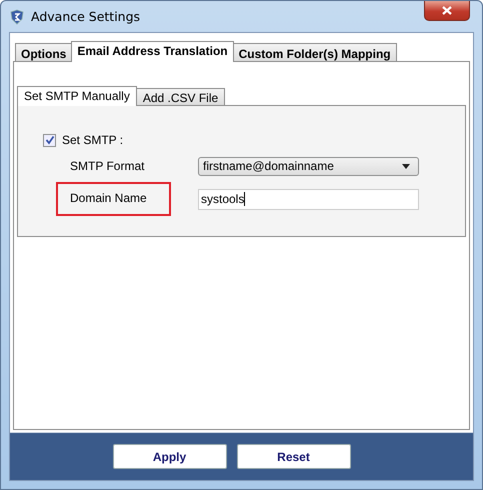 This screenshot has height=490, width=483. I want to click on tab: Options, so click(43, 52).